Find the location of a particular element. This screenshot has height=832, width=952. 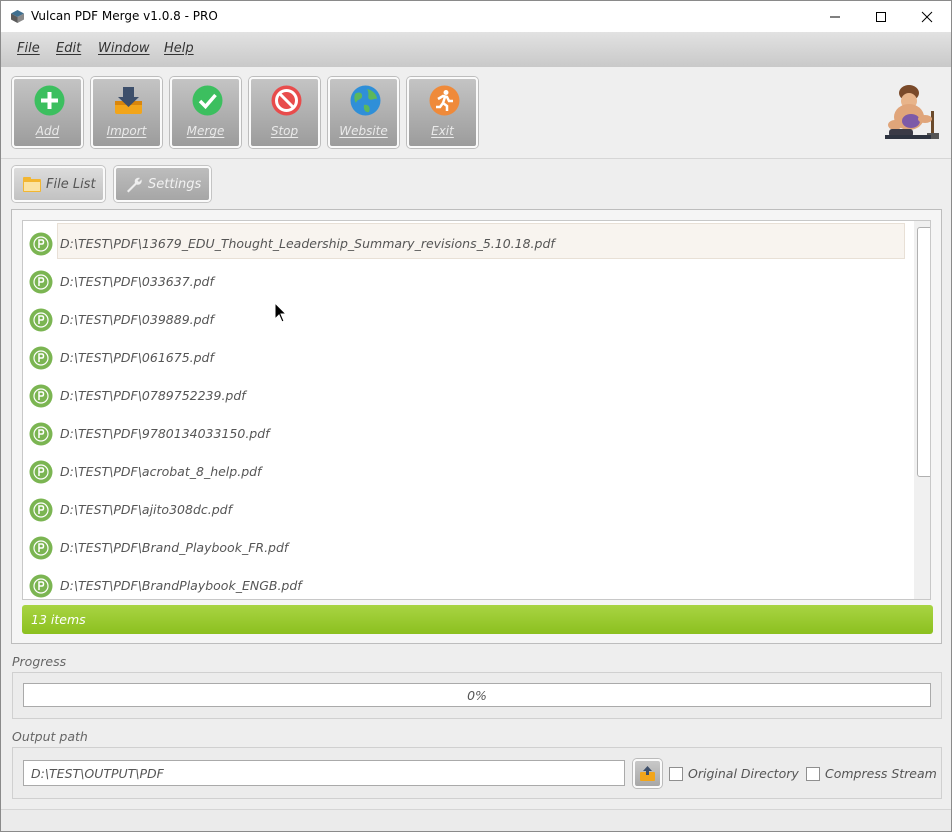

output-group: Original Directory Compress Stream is located at coordinates (477, 773).